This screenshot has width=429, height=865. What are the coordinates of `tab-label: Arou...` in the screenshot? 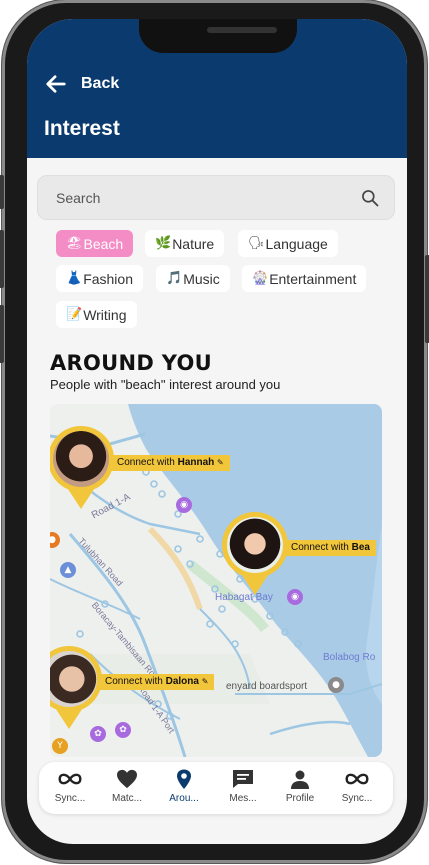 It's located at (184, 798).